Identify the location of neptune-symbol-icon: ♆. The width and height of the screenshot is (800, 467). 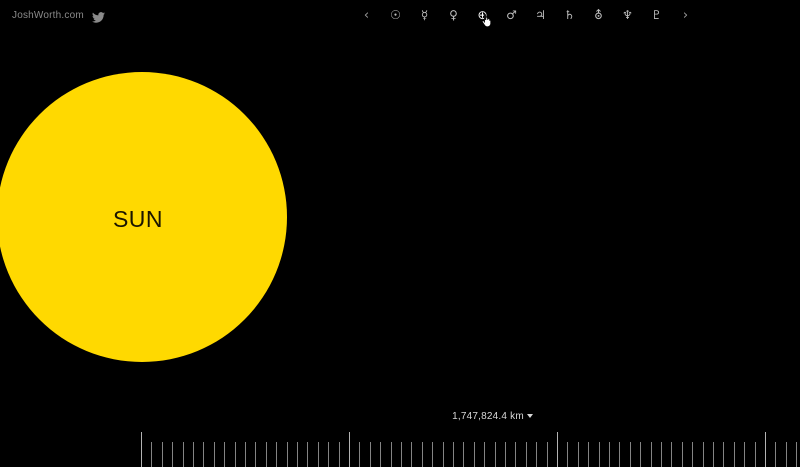
(627, 15).